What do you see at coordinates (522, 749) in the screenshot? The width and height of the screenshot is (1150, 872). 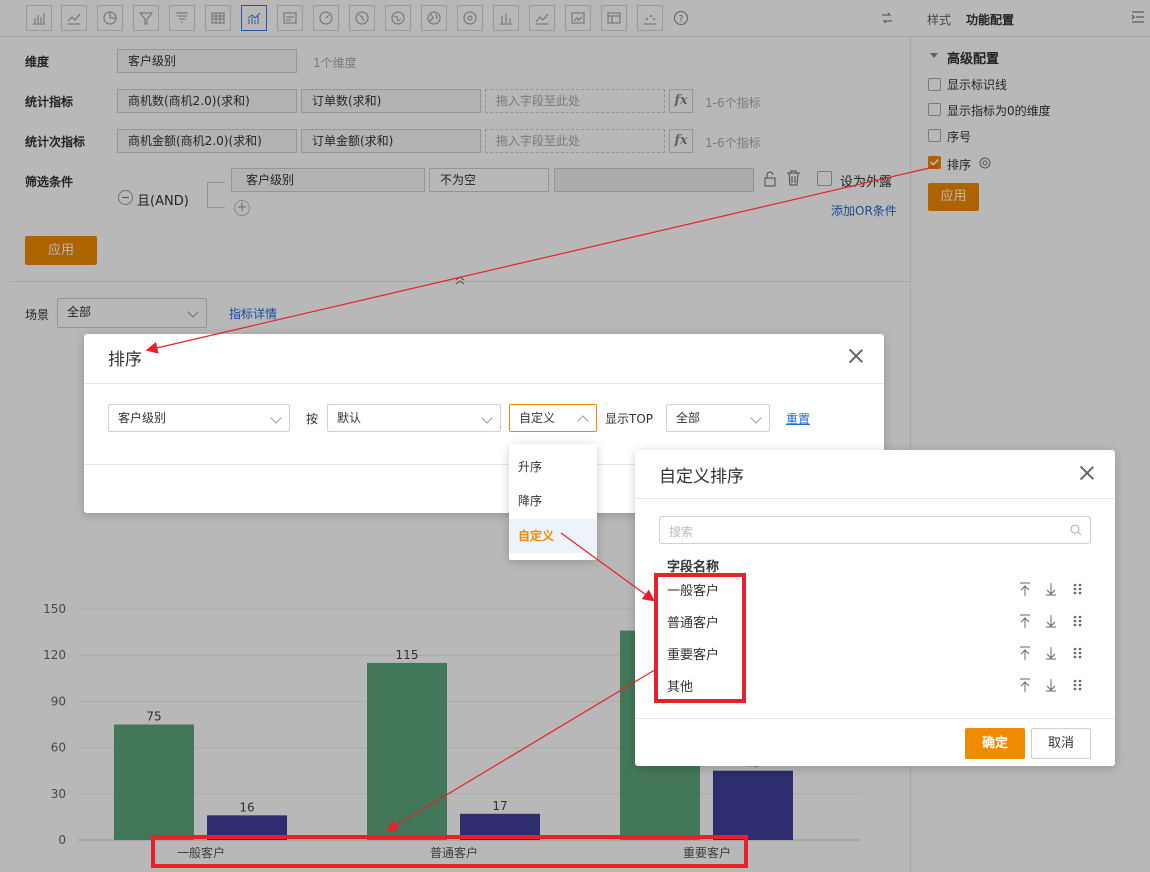 I see `arrow-to-axis` at bounding box center [522, 749].